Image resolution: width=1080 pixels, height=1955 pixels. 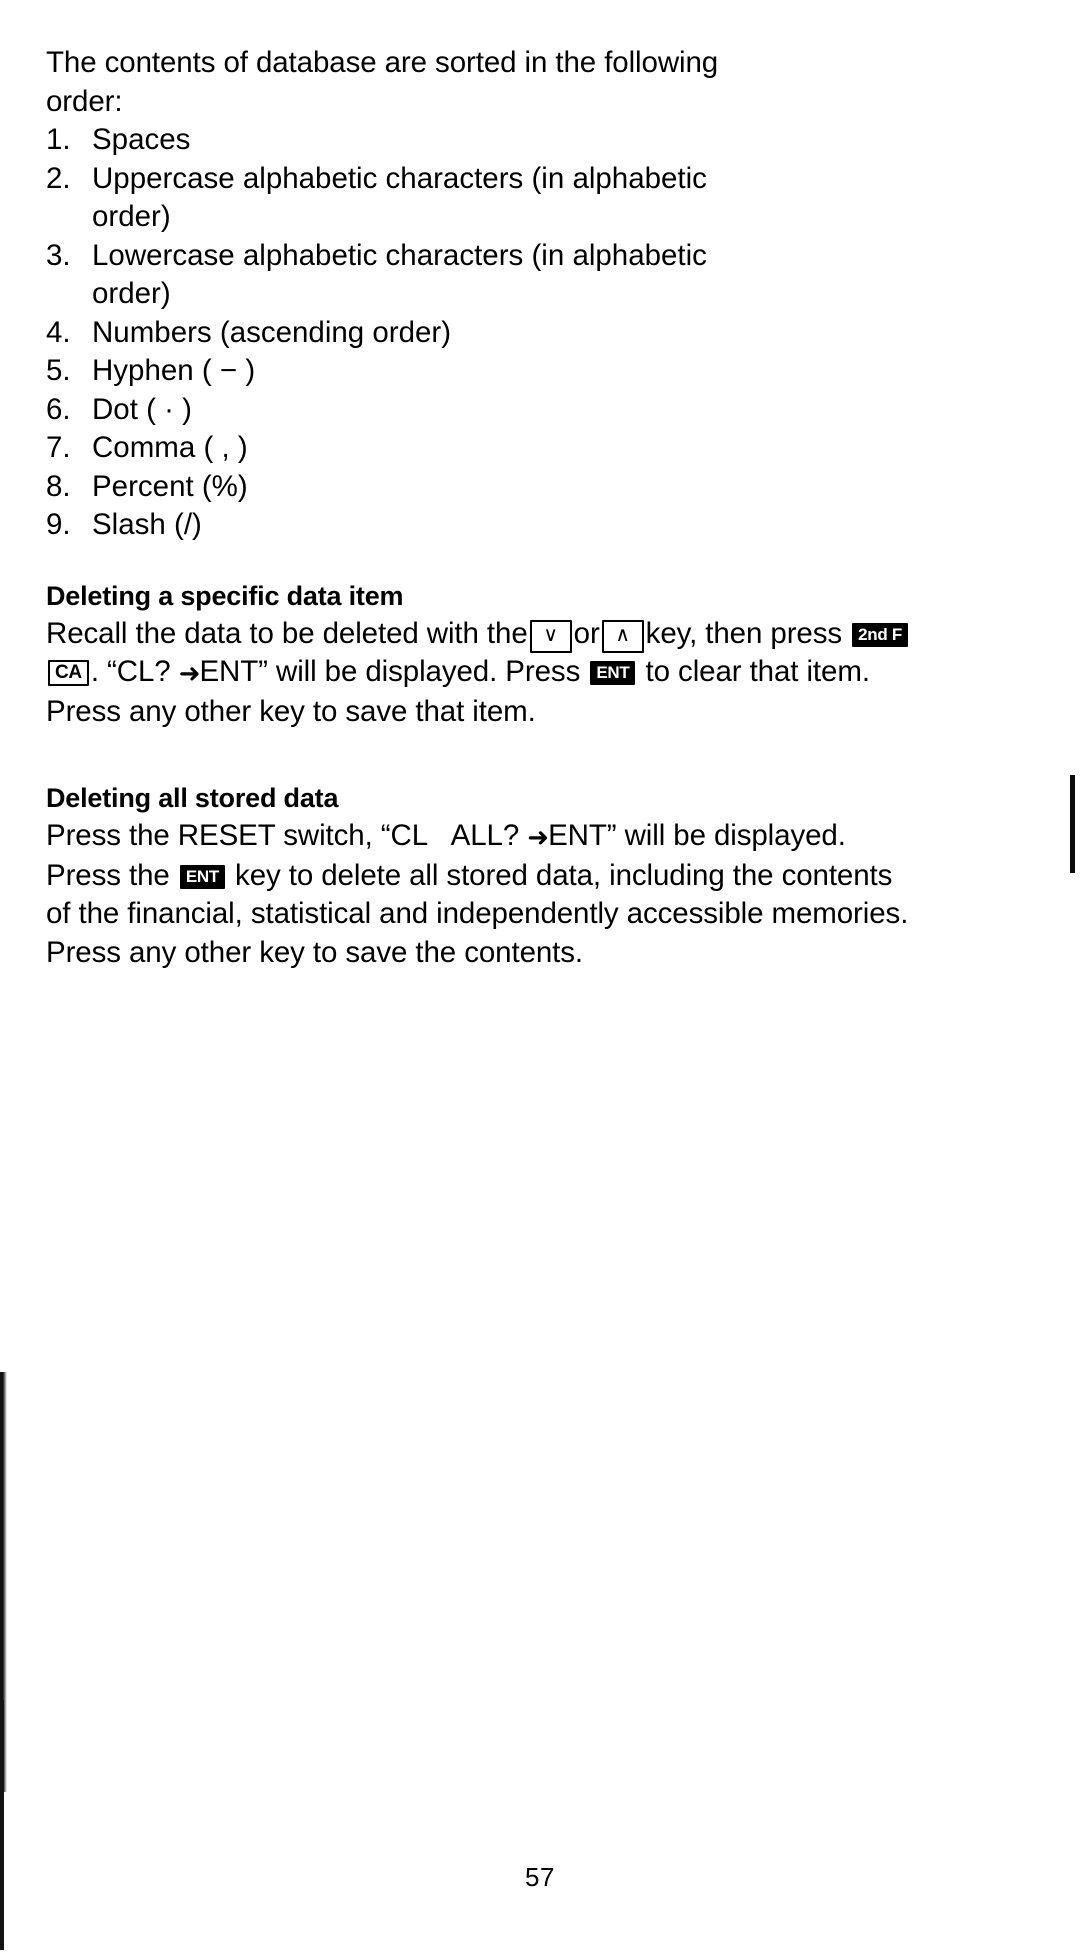 I want to click on body-text-part: or, so click(x=586, y=633).